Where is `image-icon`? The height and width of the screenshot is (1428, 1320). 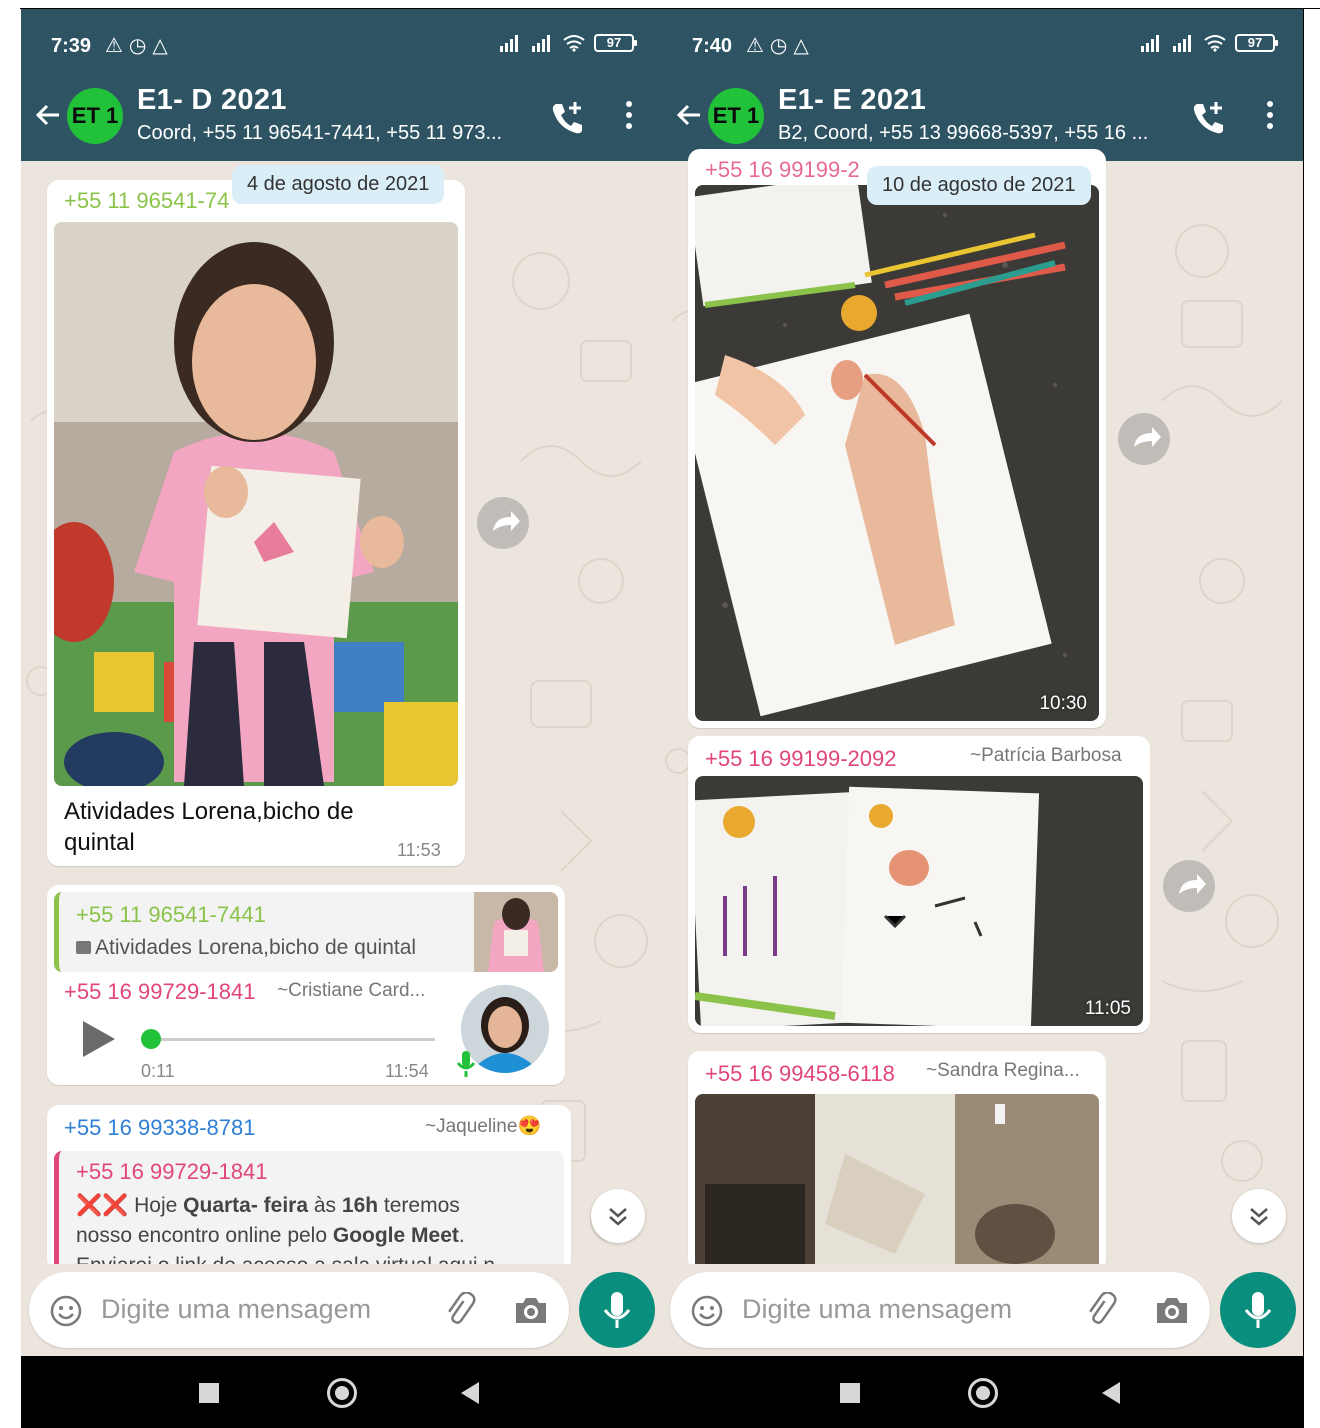 image-icon is located at coordinates (83, 947).